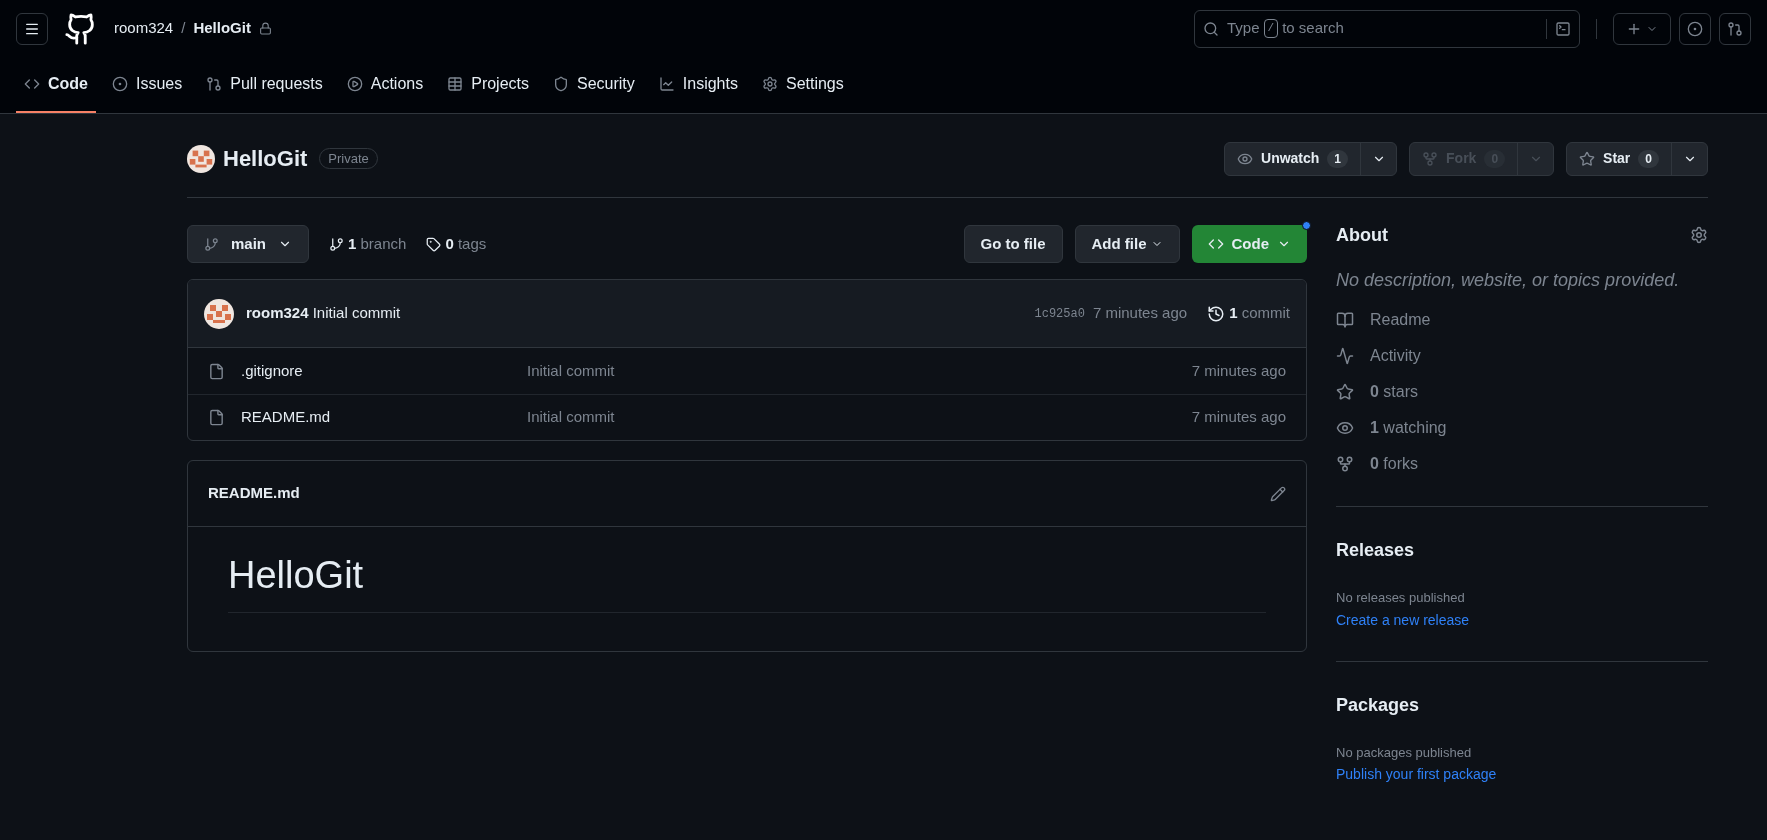 This screenshot has height=840, width=1767. Describe the element at coordinates (1259, 313) in the screenshot. I see `commit-count-link: 1 commit` at that location.